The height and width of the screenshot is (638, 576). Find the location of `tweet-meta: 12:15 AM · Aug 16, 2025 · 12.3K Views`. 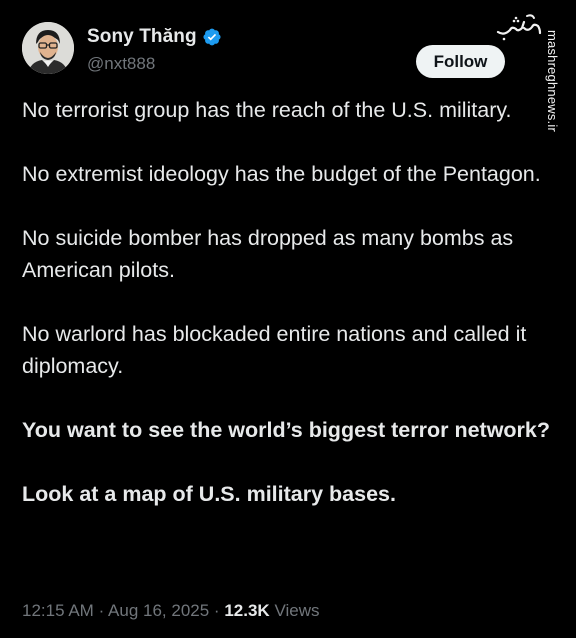

tweet-meta: 12:15 AM · Aug 16, 2025 · 12.3K Views is located at coordinates (170, 611).